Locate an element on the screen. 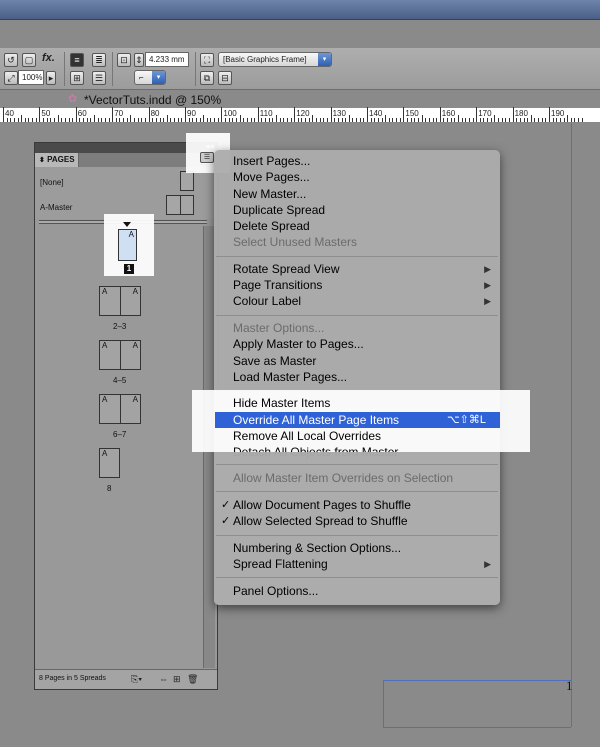 Image resolution: width=600 pixels, height=747 pixels. spread-4-5-thumbnail: A A is located at coordinates (120, 355).